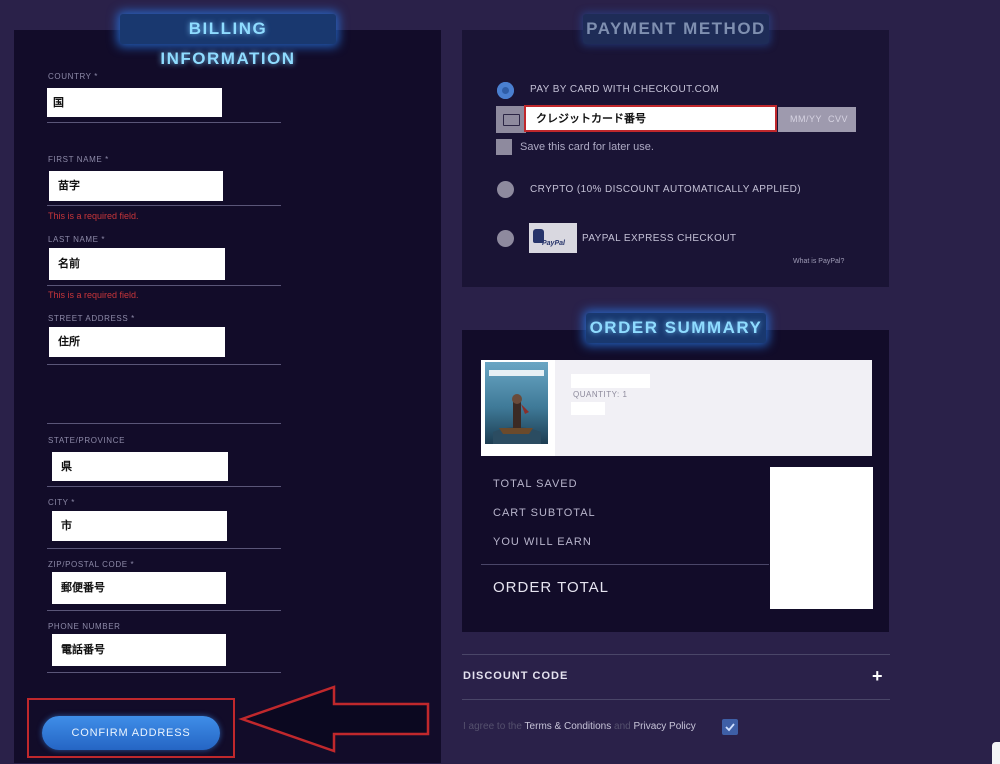 This screenshot has width=1000, height=764. Describe the element at coordinates (996, 753) in the screenshot. I see `corner-element` at that location.